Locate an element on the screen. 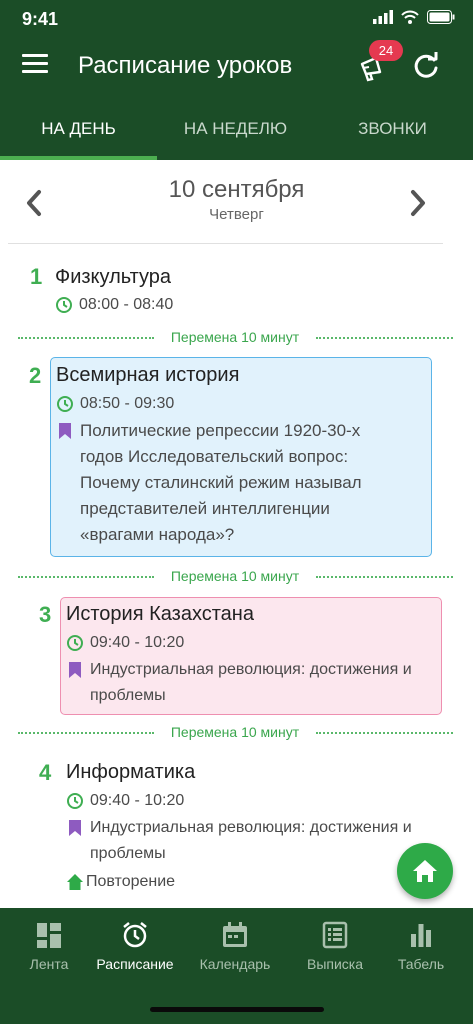 The image size is (473, 1024). lesson-time: 08:00 - 08:40 is located at coordinates (126, 304).